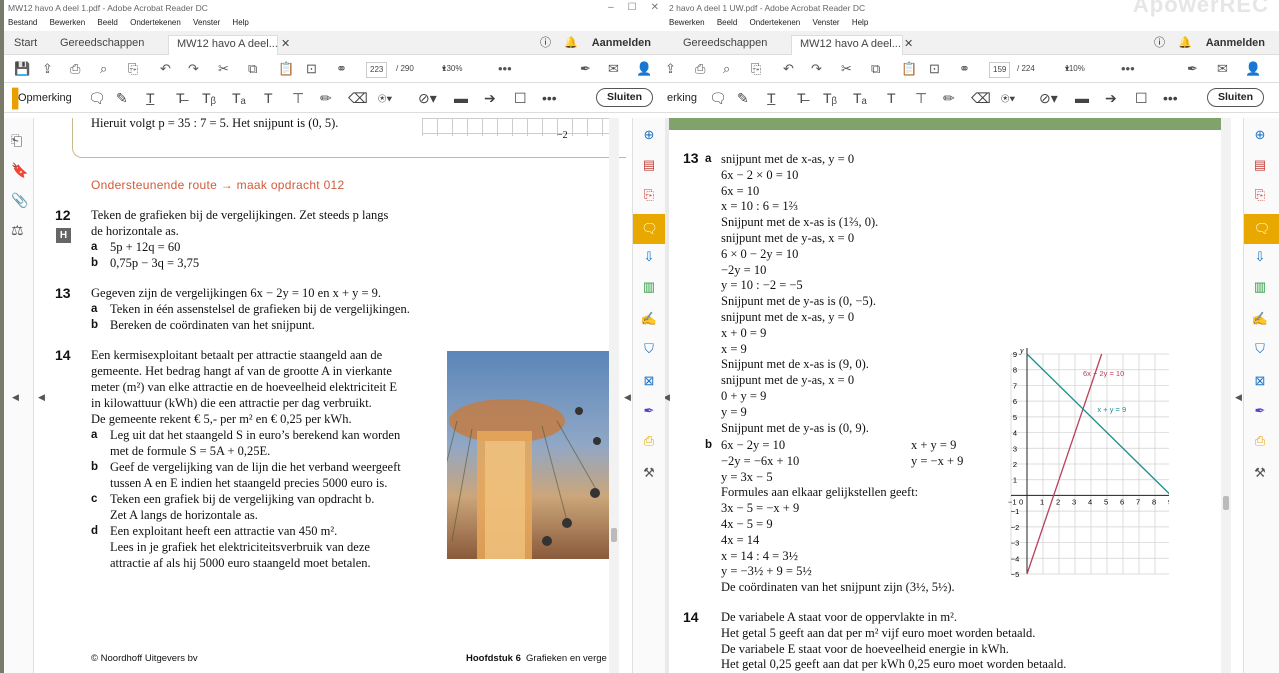  Describe the element at coordinates (385, 98) in the screenshot. I see `stamp-icon: ⍟▾` at that location.